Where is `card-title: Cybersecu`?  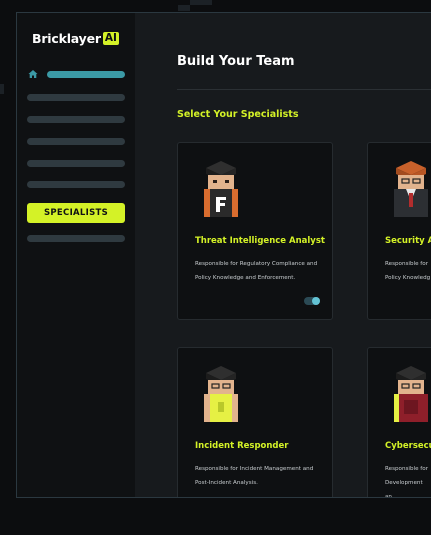 card-title: Cybersecu is located at coordinates (408, 446).